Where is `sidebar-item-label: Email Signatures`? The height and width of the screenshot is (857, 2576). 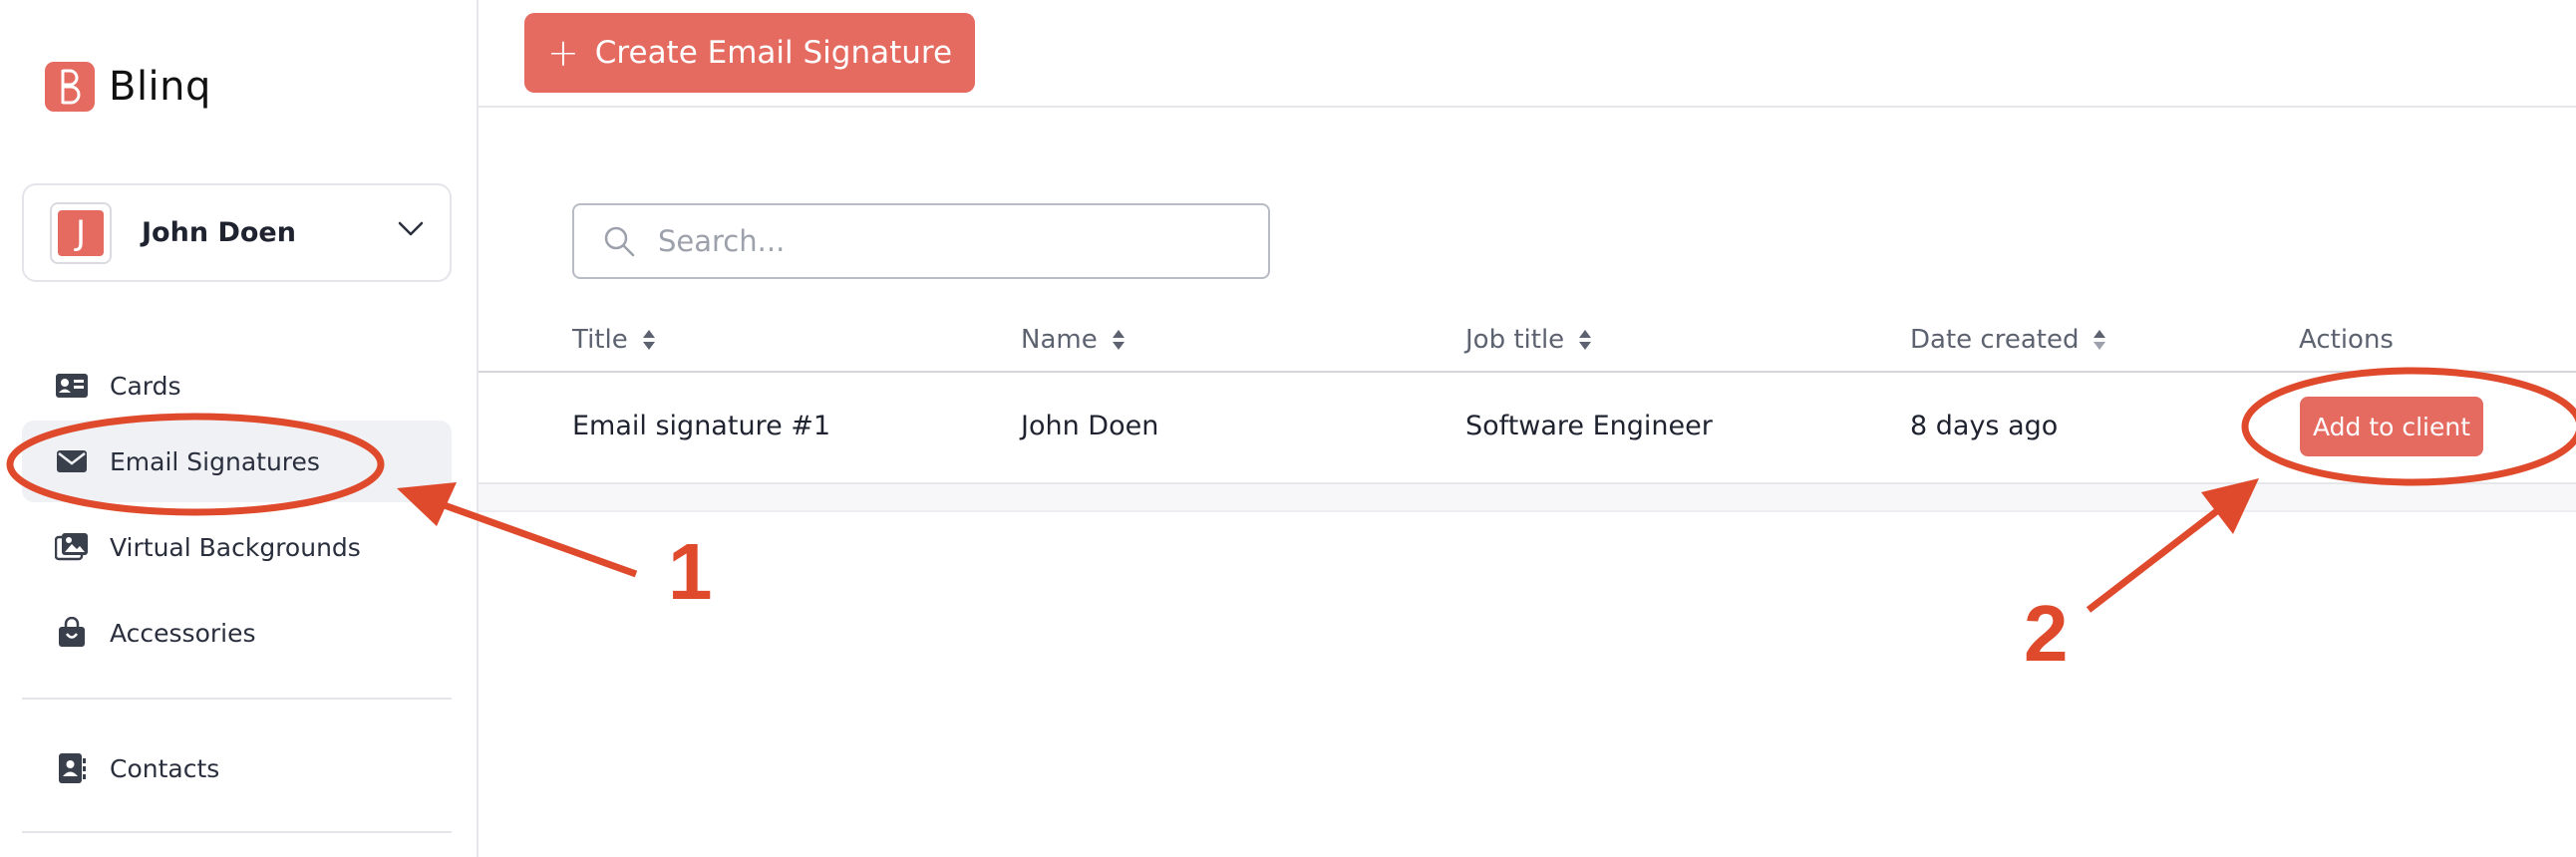 sidebar-item-label: Email Signatures is located at coordinates (215, 461).